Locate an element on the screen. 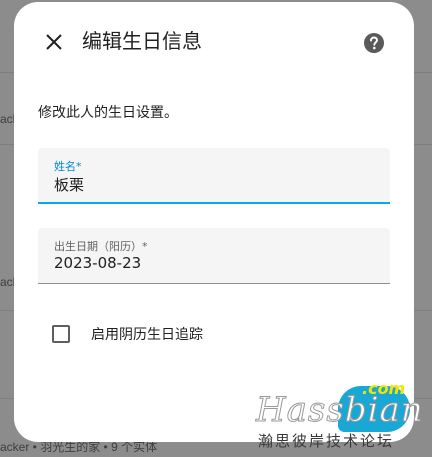 The height and width of the screenshot is (457, 432). birth-date-field: 出生日期（阳历）* 2023-08-23 is located at coordinates (214, 256).